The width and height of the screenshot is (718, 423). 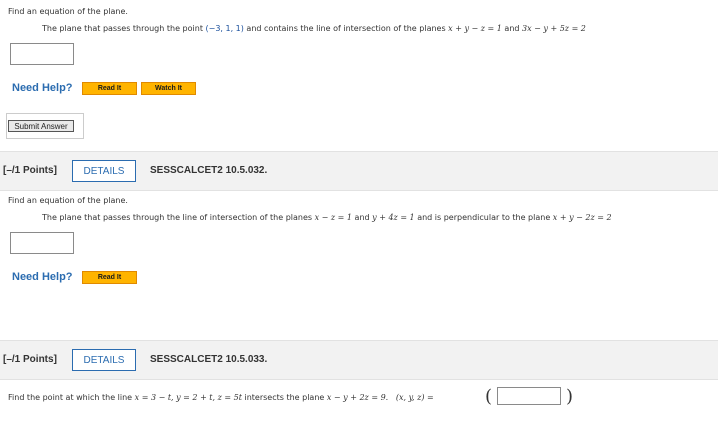 I want to click on q2-plane1: x − z = 1, so click(x=333, y=217).